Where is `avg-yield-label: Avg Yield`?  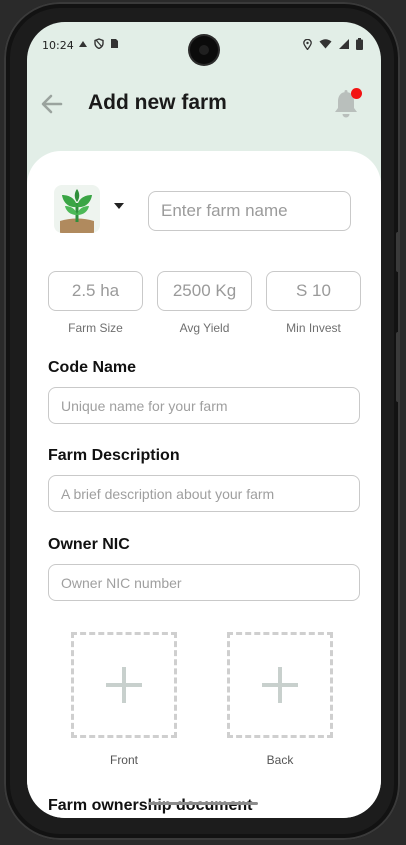
avg-yield-label: Avg Yield is located at coordinates (204, 328).